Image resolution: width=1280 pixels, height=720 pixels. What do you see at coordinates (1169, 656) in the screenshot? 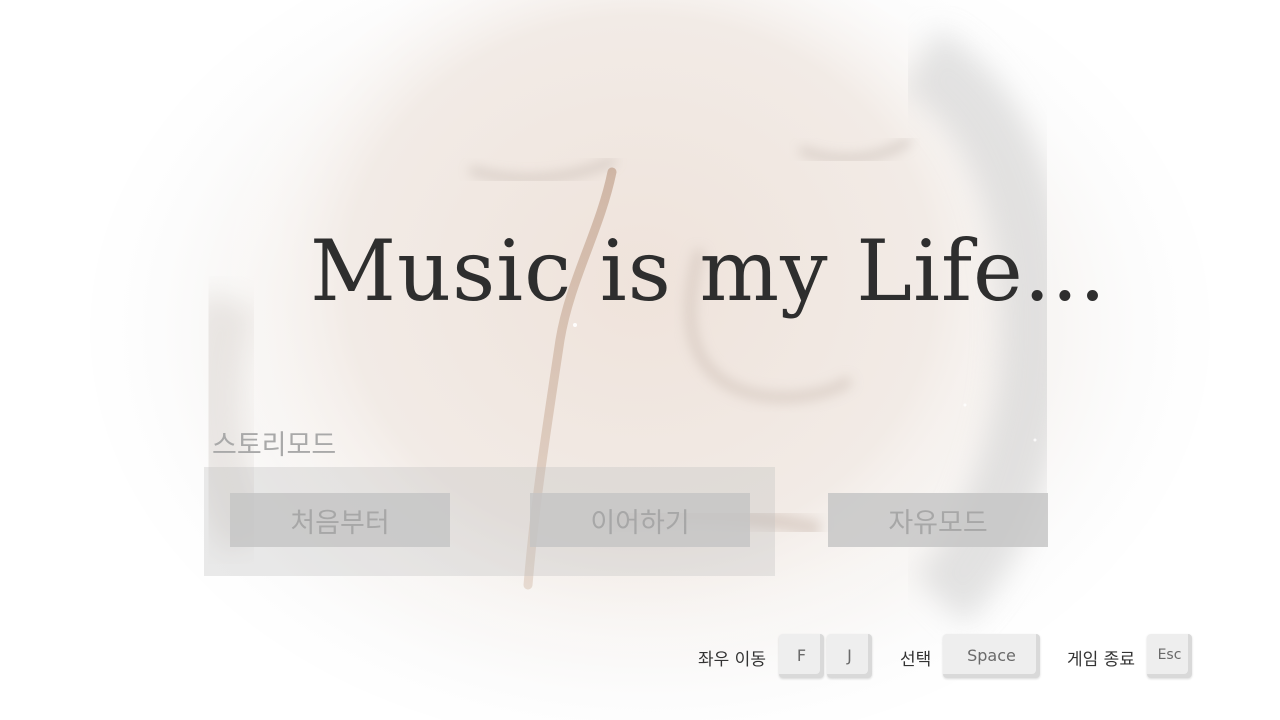
I see `key-esc: Esc` at bounding box center [1169, 656].